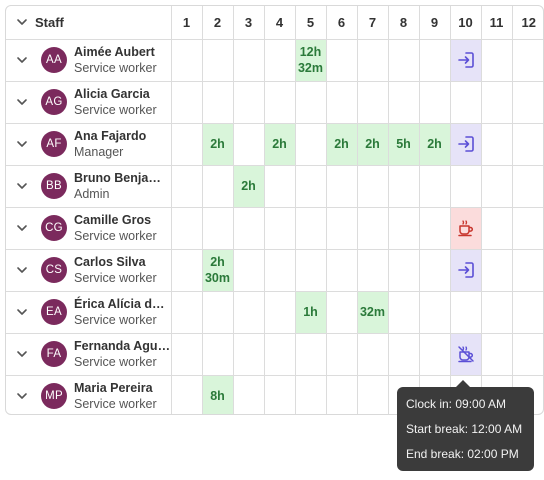 The height and width of the screenshot is (480, 544). I want to click on staff-cell: CS Carlos Silva Service worker, so click(89, 270).